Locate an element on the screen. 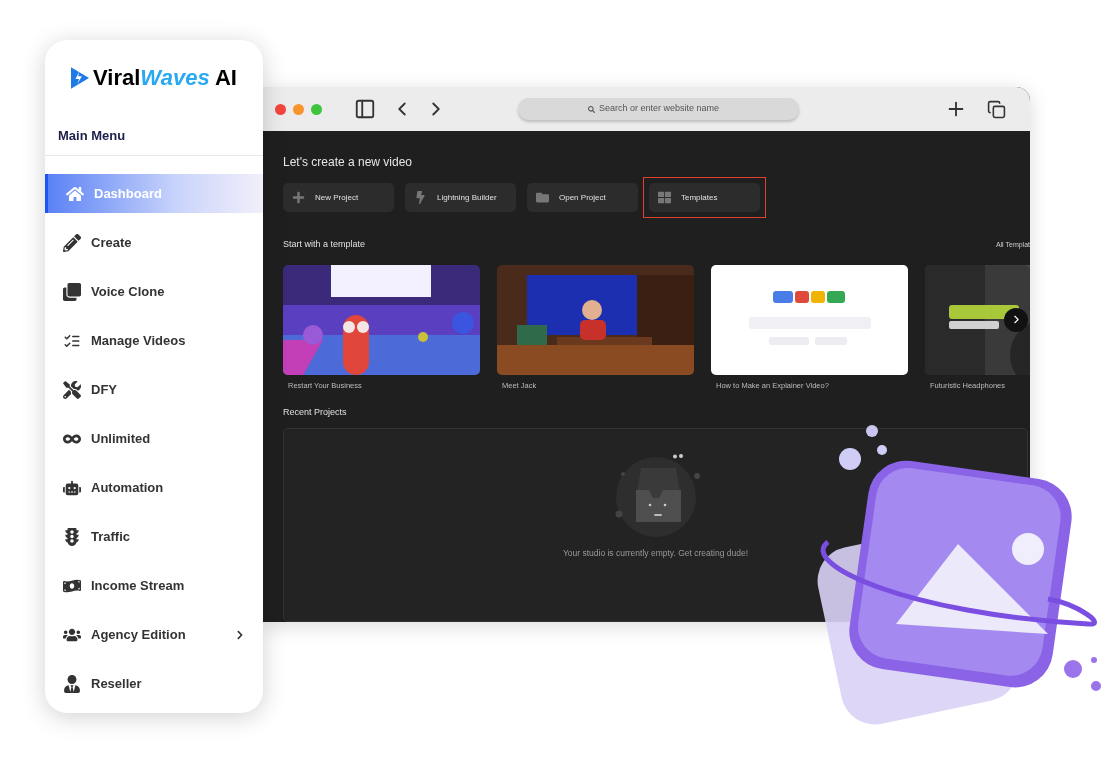 The height and width of the screenshot is (774, 1120). layout-icon is located at coordinates (664, 197).